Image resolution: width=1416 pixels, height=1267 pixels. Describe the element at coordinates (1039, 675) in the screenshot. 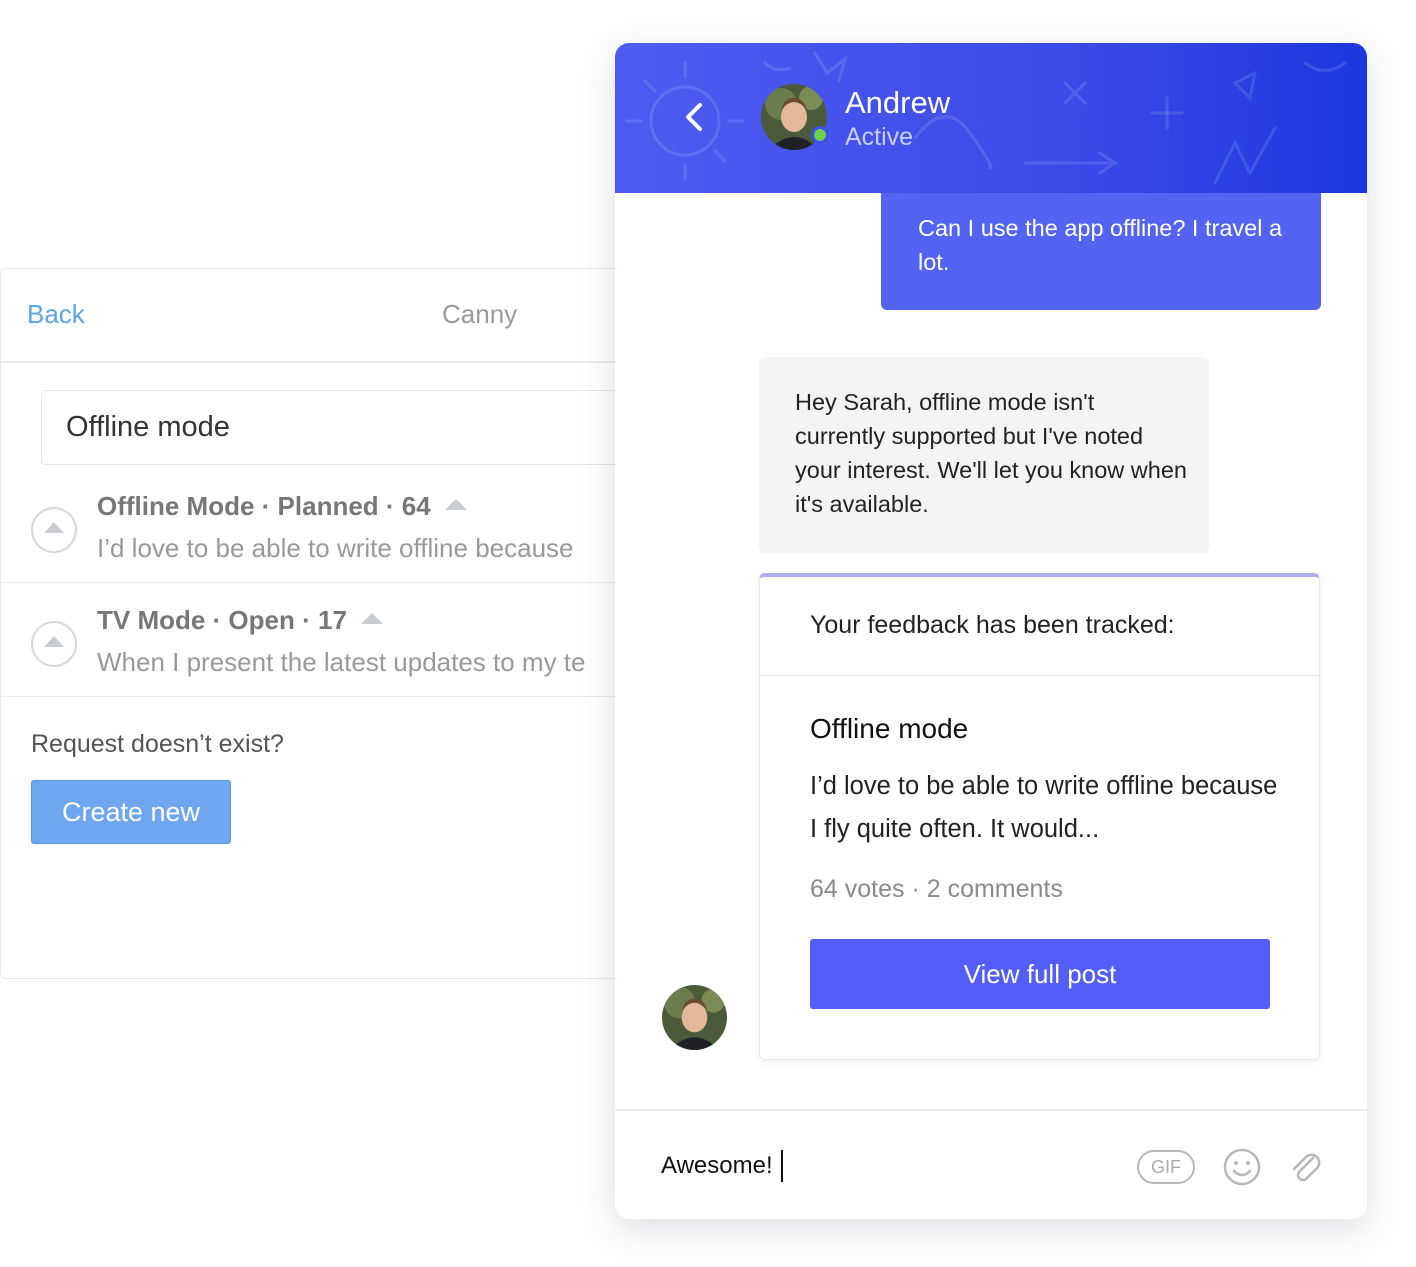

I see `card-divider` at that location.